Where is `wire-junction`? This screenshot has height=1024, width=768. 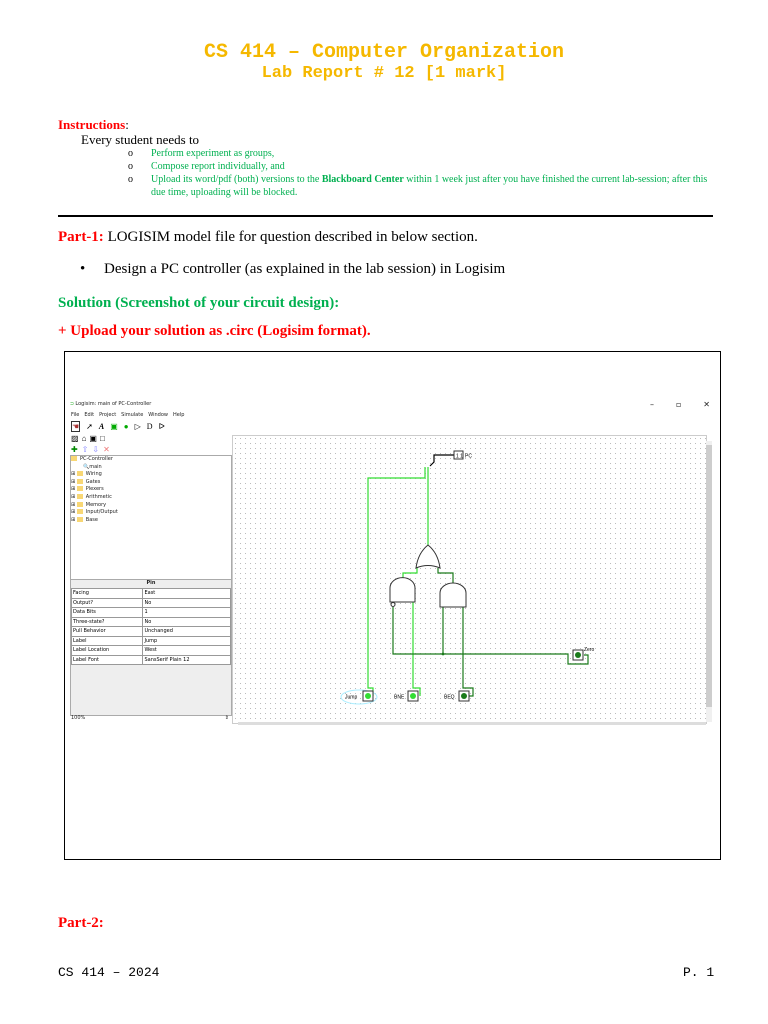 wire-junction is located at coordinates (443, 654).